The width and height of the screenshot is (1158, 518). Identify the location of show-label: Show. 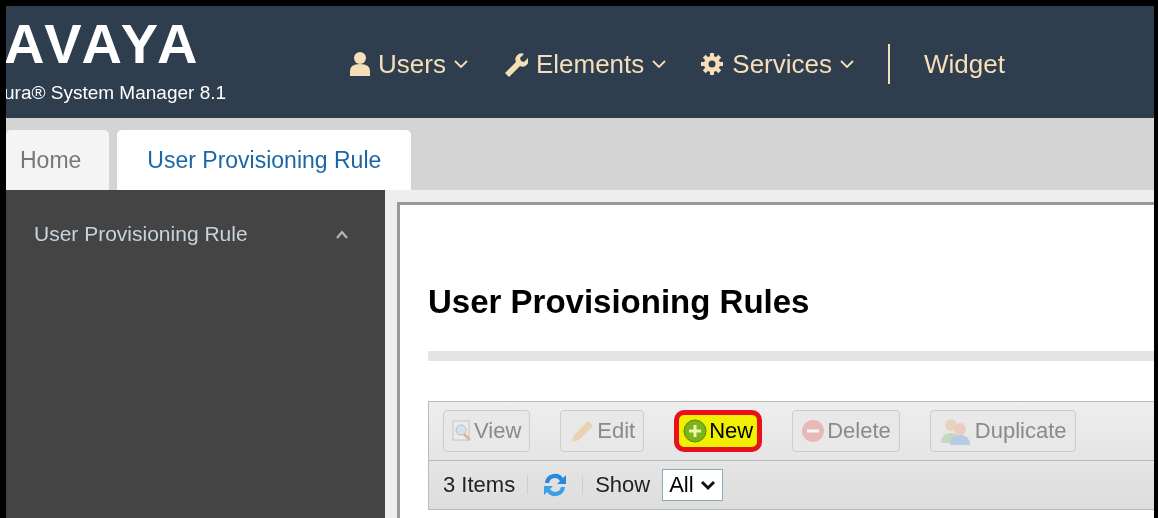
(623, 485).